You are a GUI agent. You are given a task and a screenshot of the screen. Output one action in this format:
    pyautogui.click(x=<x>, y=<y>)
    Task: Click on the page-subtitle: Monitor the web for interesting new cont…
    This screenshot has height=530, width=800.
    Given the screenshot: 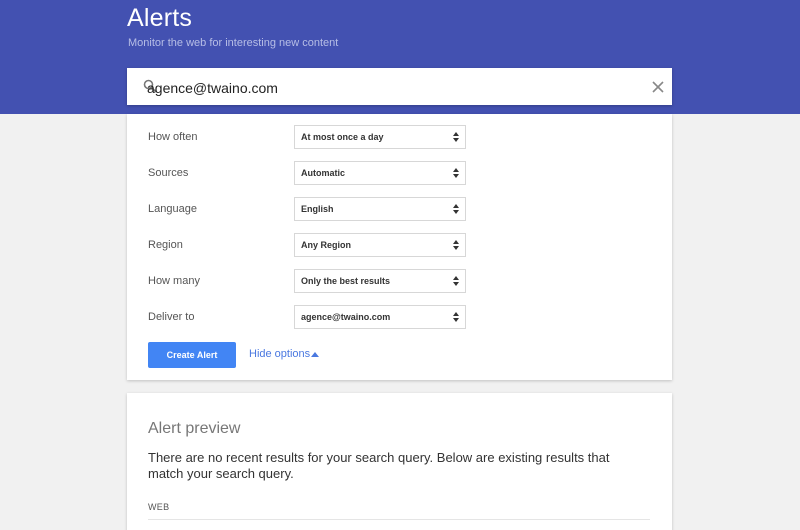 What is the action you would take?
    pyautogui.click(x=233, y=43)
    